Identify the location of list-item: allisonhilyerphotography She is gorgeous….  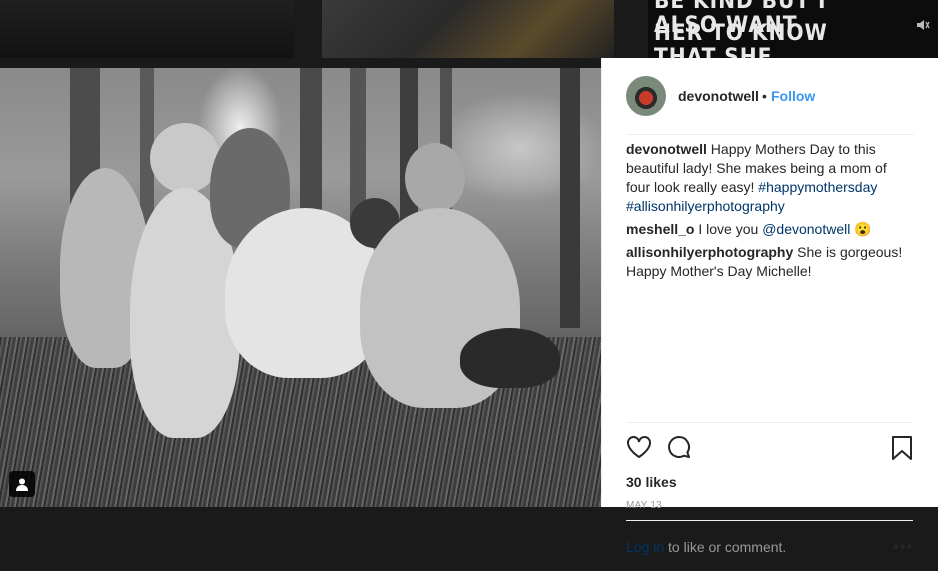
(769, 262).